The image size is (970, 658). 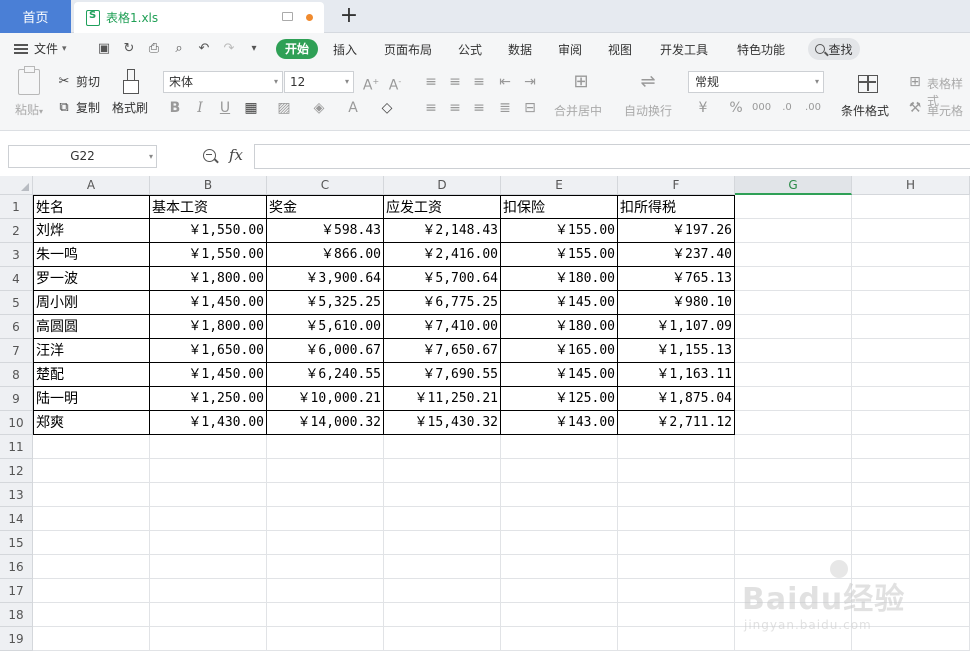 What do you see at coordinates (16, 447) in the screenshot?
I see `row-header: 11` at bounding box center [16, 447].